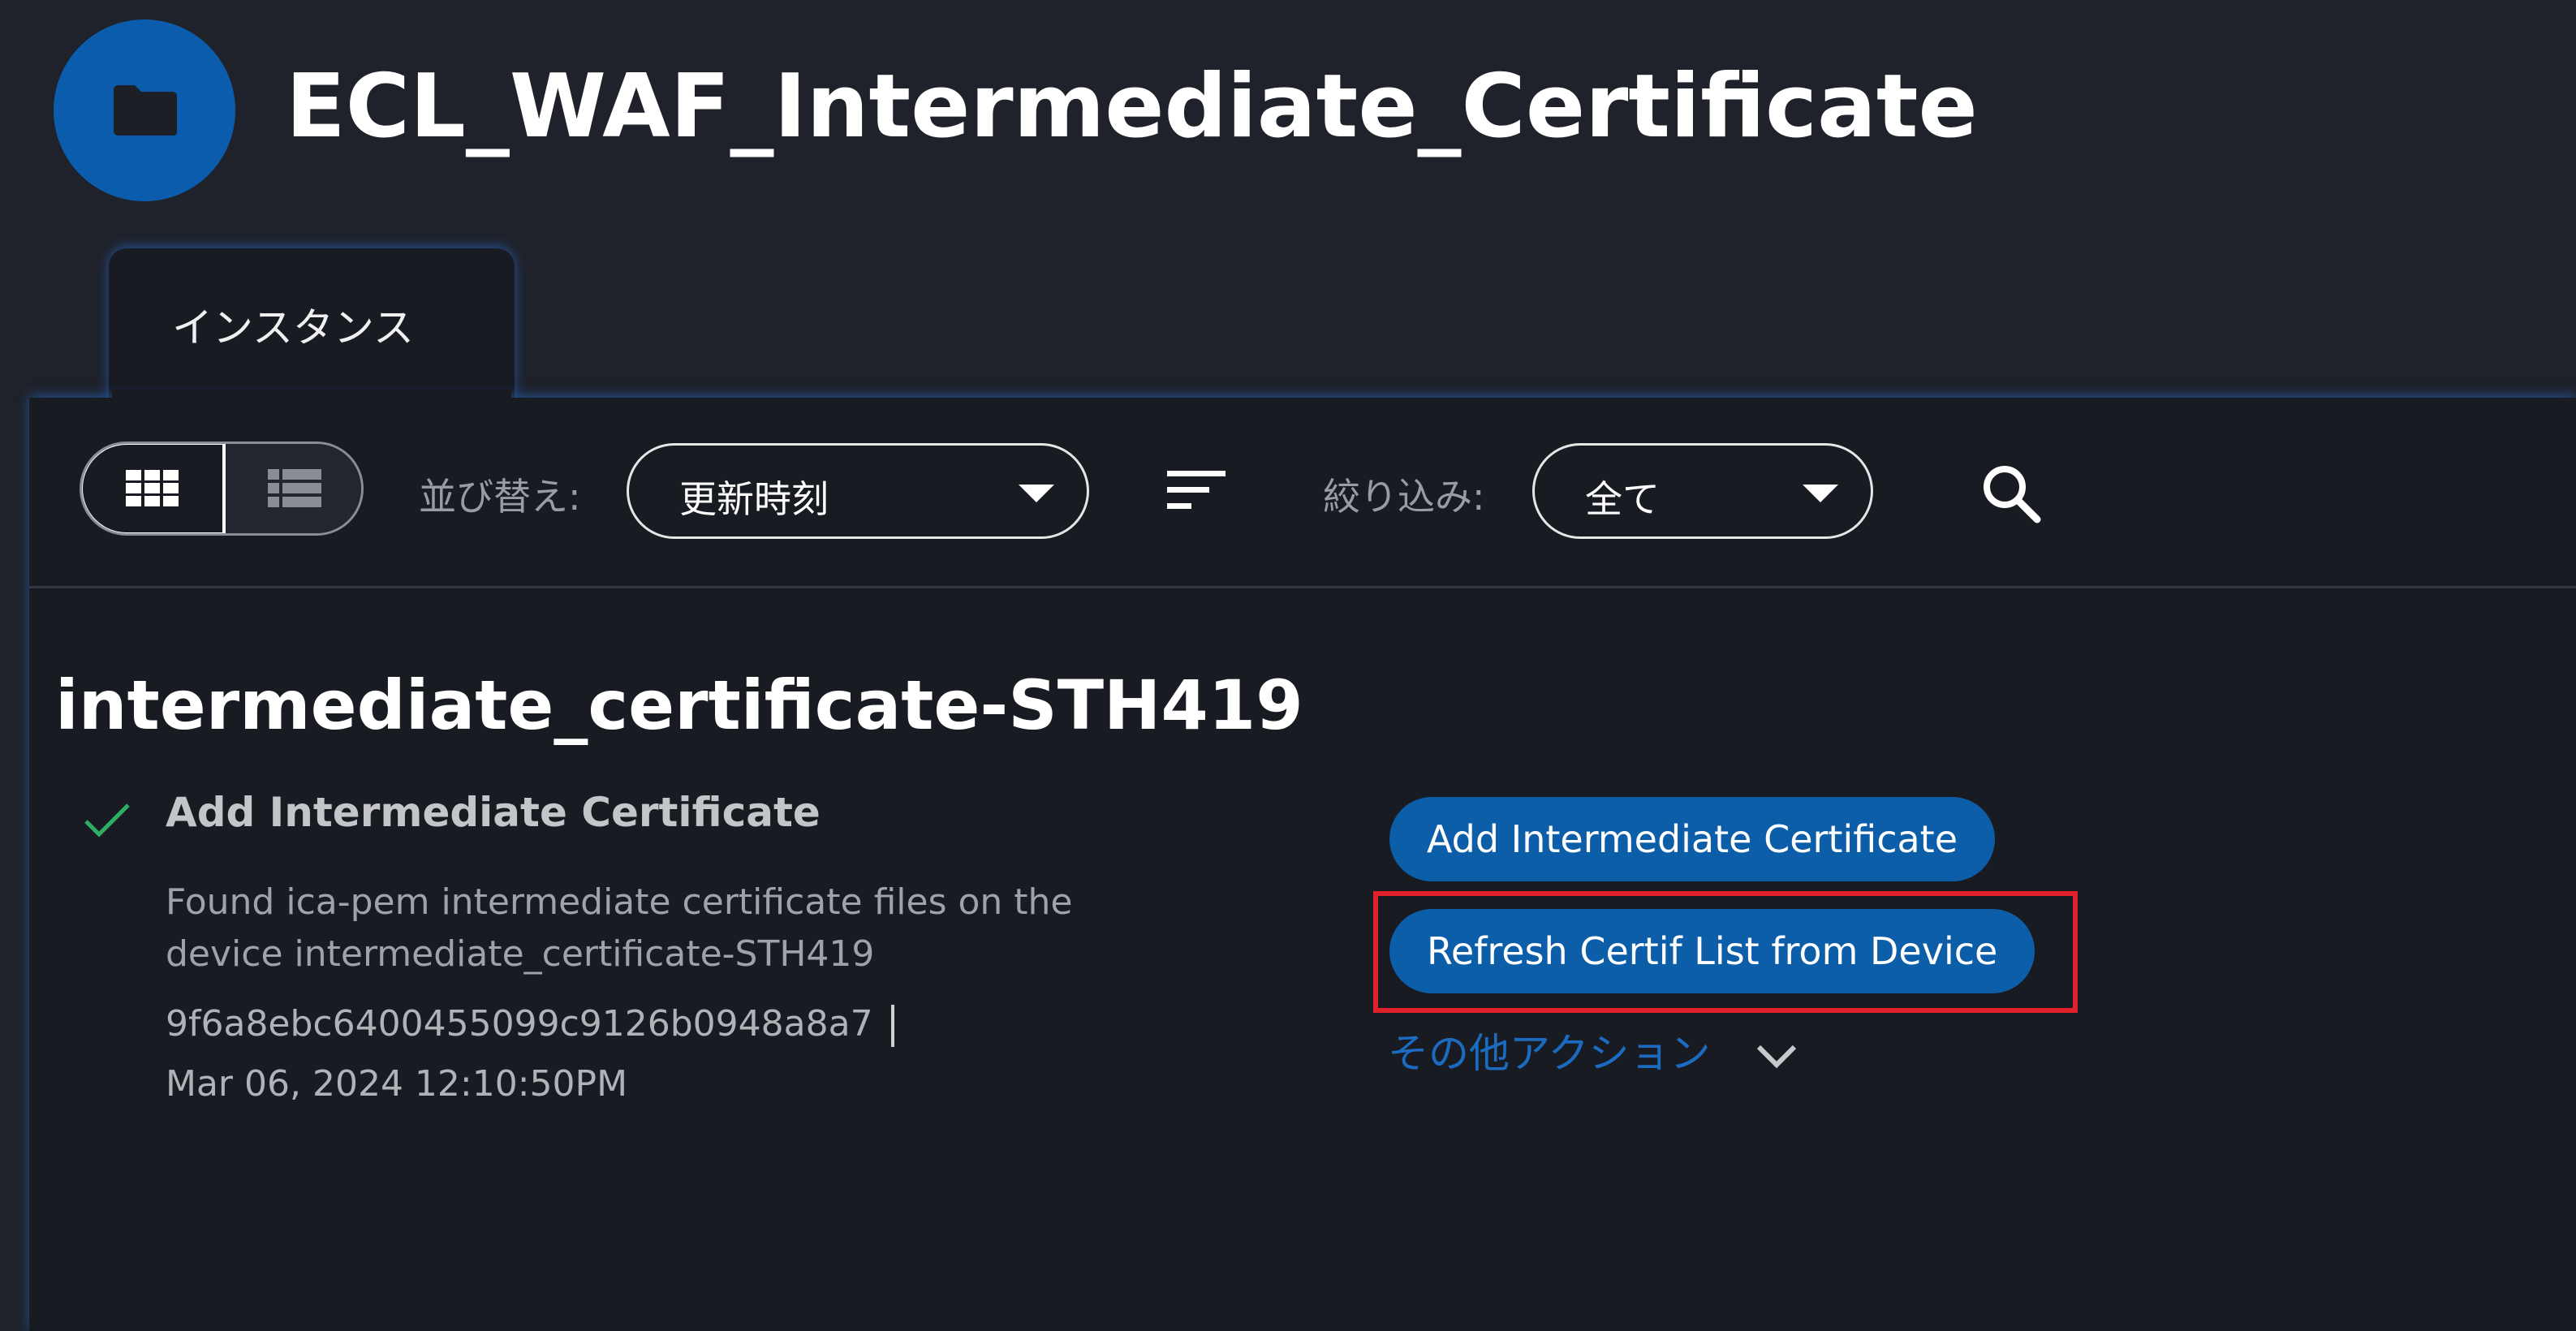 The image size is (2576, 1331). I want to click on instance-title: intermediate_certificate-STH419, so click(679, 706).